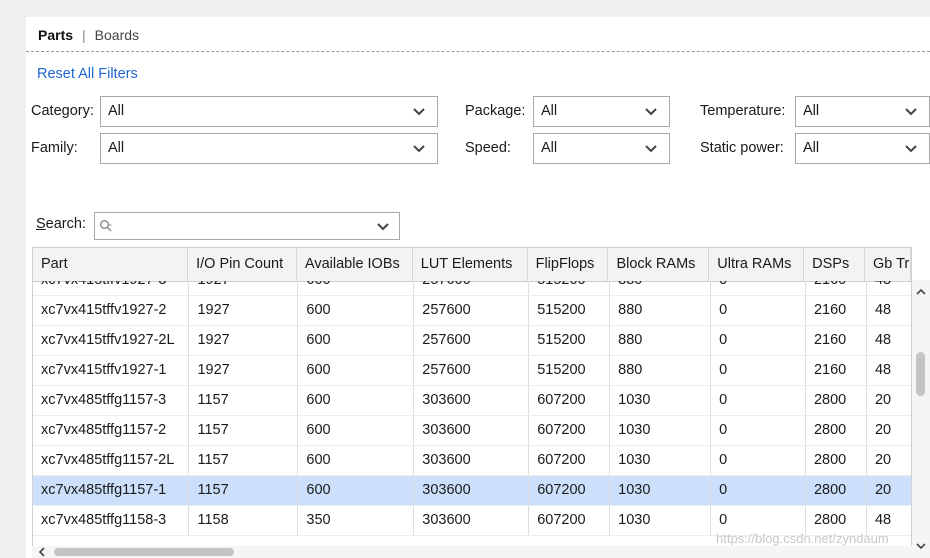 This screenshot has height=558, width=930. I want to click on table-cell: xc7vx485tffg1157-3, so click(111, 400).